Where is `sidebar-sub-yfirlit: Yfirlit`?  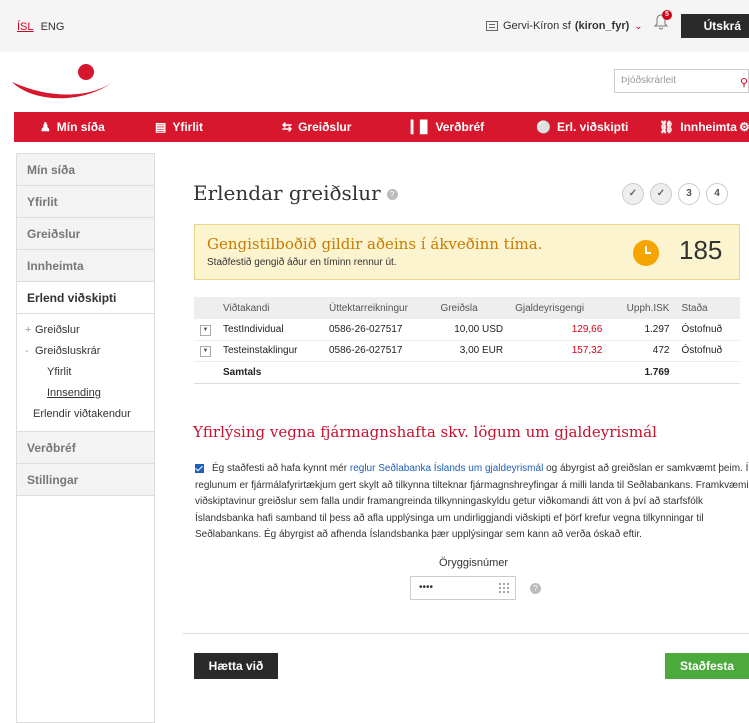
sidebar-sub-yfirlit: Yfirlit is located at coordinates (85, 372).